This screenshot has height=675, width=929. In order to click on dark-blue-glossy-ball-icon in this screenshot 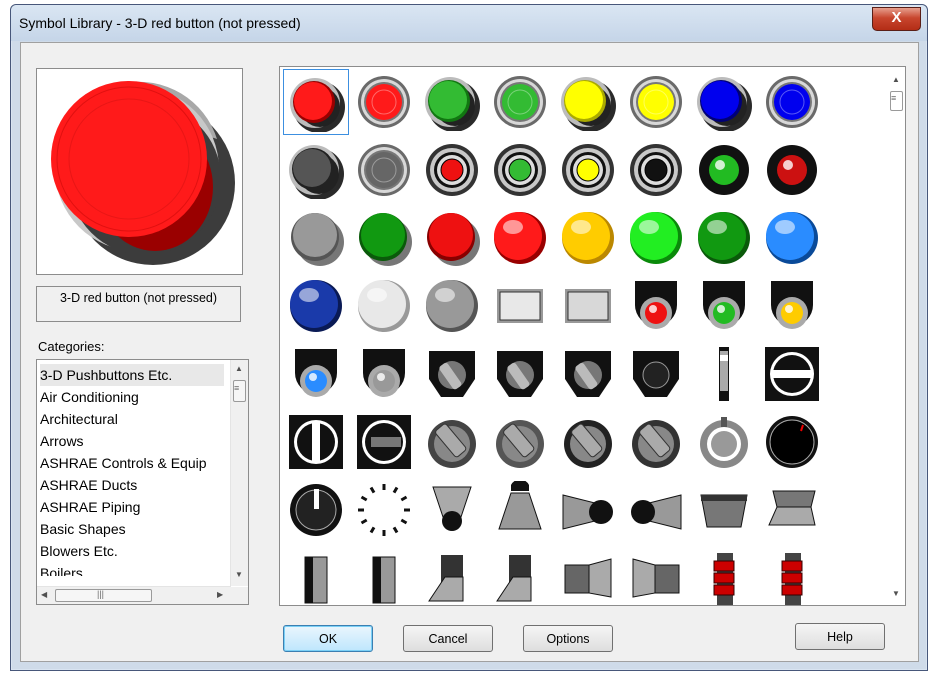, I will do `click(316, 306)`.